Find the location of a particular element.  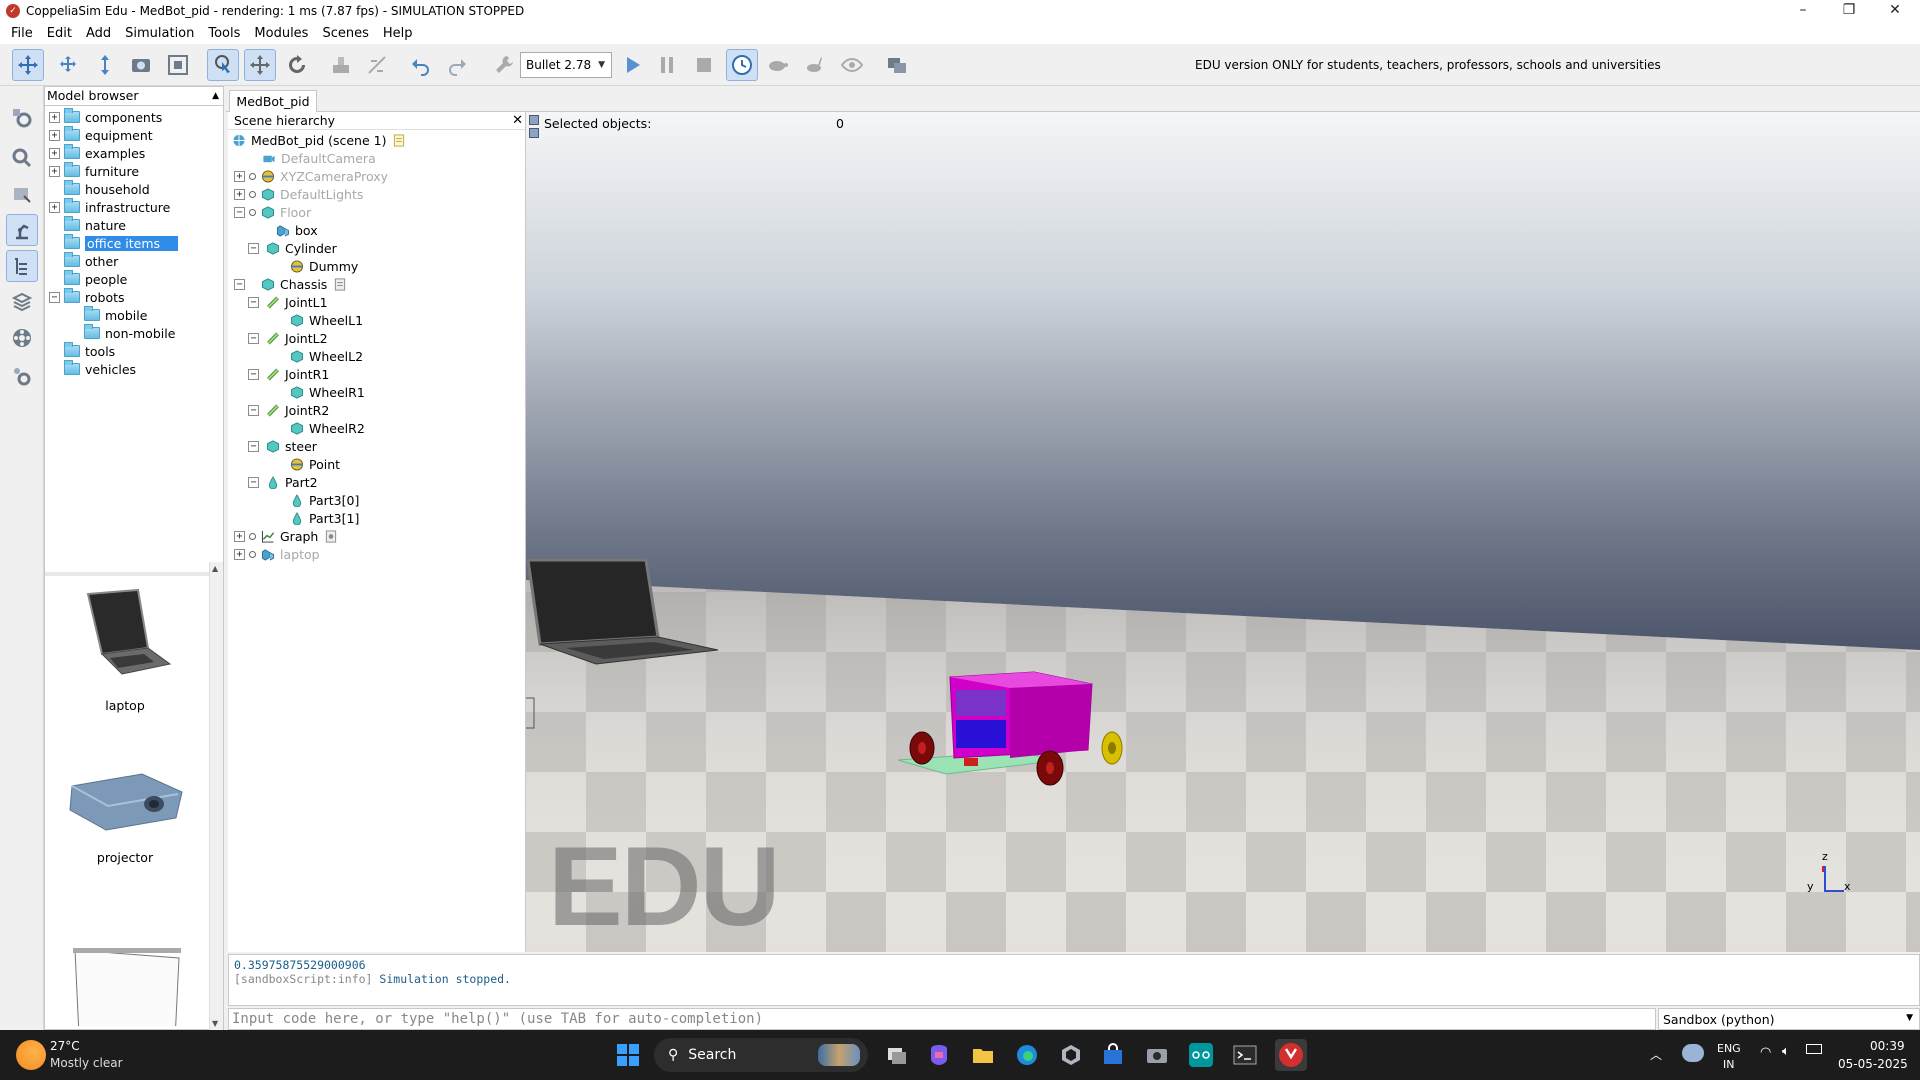

model-thumb-projector: projector is located at coordinates (125, 810).